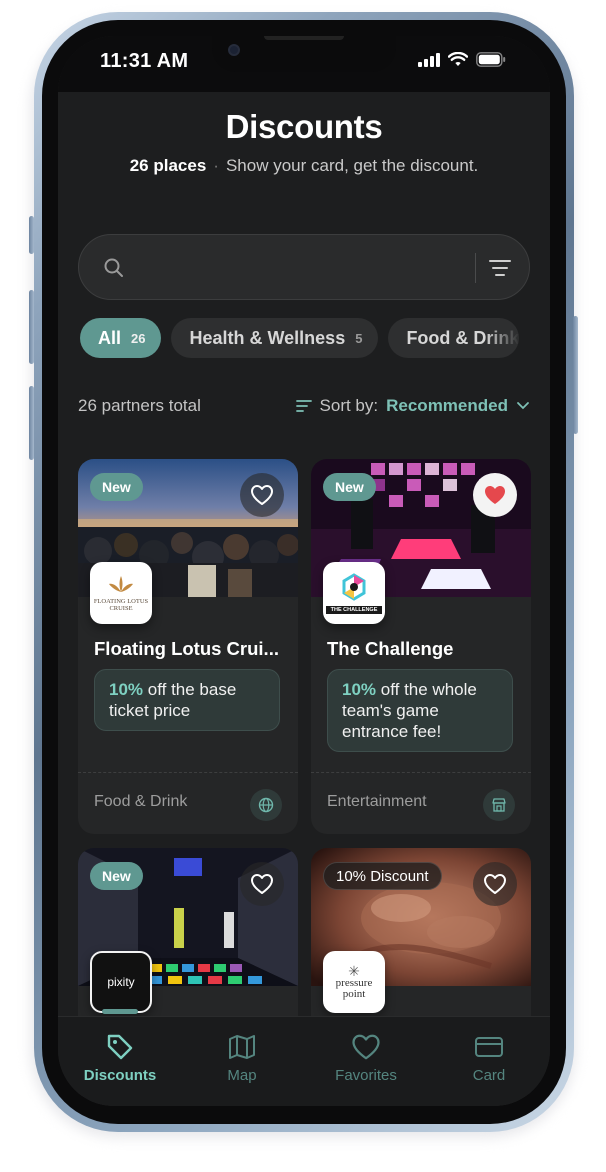 The image size is (606, 1172). Describe the element at coordinates (31, 235) in the screenshot. I see `phone-side-button-silent` at that location.